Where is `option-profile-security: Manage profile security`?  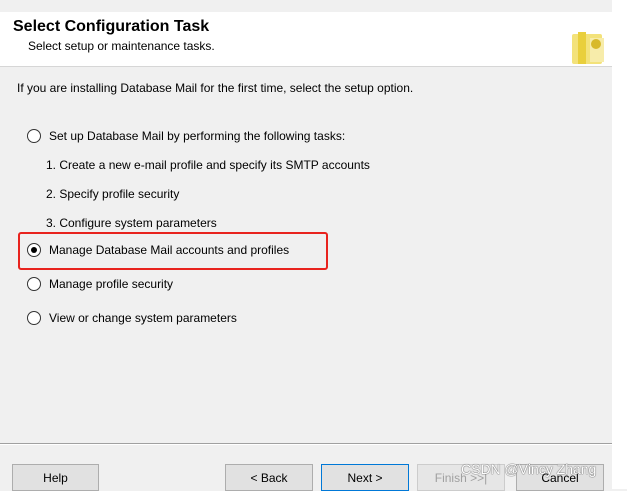 option-profile-security: Manage profile security is located at coordinates (100, 284).